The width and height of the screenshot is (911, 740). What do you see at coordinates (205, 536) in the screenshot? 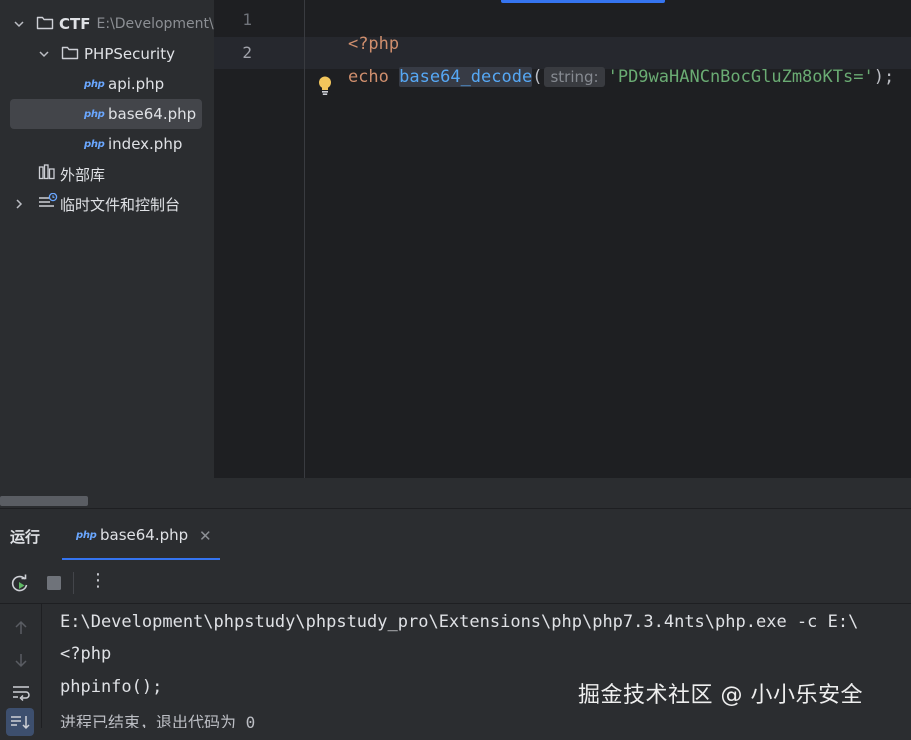
I see `close-icon: ✕` at bounding box center [205, 536].